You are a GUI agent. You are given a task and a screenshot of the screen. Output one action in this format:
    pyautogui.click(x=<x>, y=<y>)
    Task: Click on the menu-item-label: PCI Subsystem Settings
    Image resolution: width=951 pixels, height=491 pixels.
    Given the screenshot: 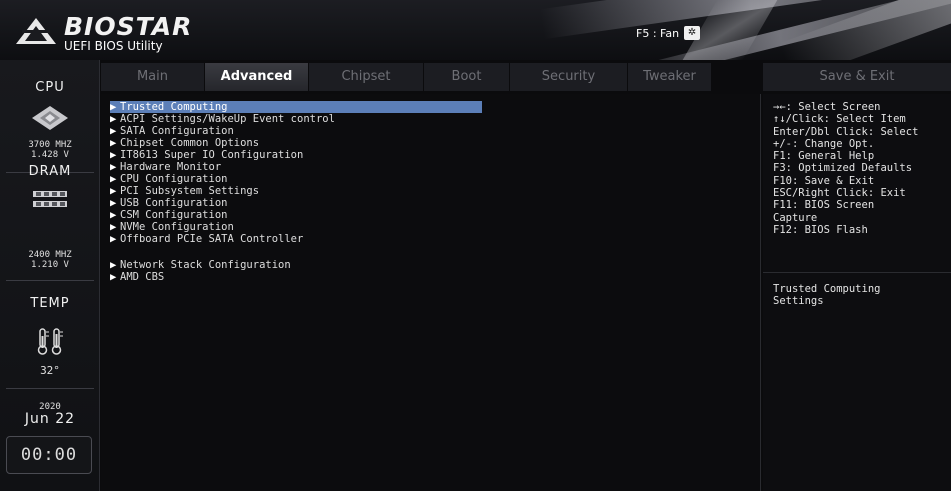 What is the action you would take?
    pyautogui.click(x=190, y=191)
    